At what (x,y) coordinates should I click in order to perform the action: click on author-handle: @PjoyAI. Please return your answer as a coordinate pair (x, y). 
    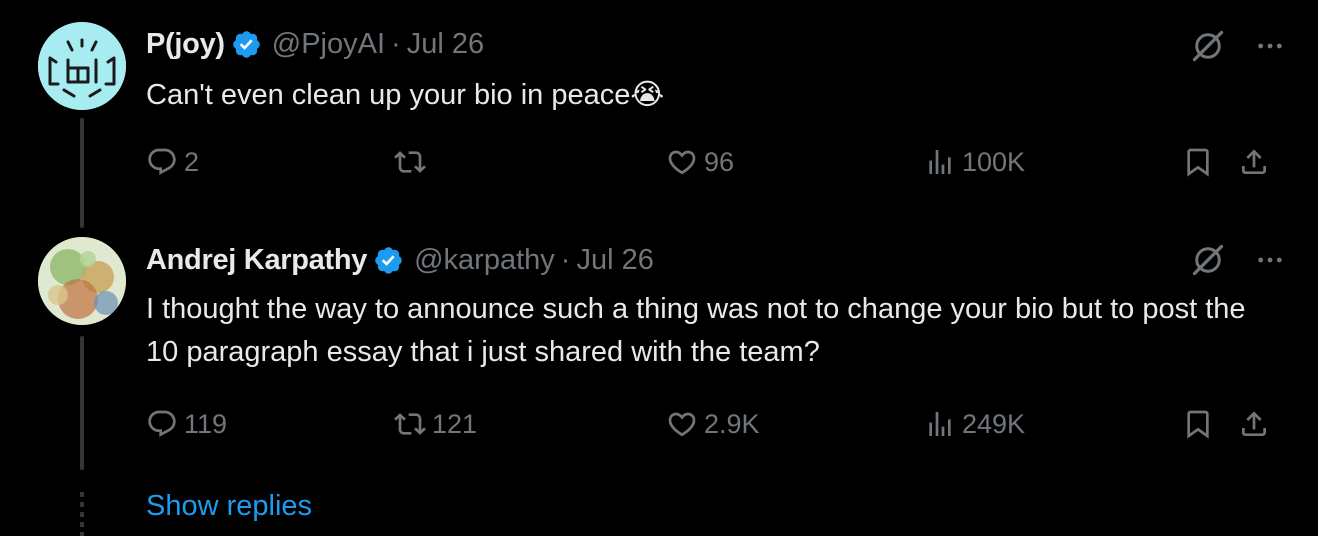
    Looking at the image, I should click on (328, 44).